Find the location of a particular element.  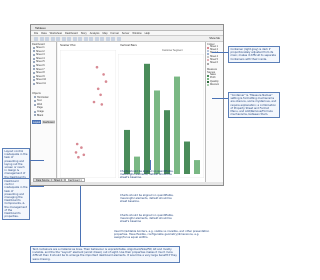

dashboard-tab: Dashboard is located at coordinates (48, 122).